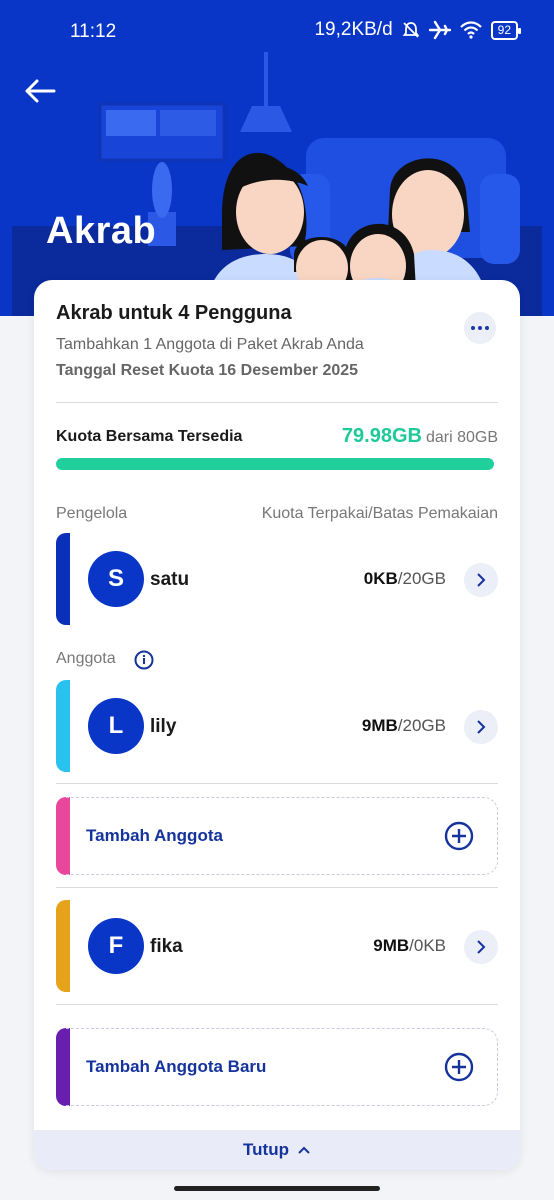 The height and width of the screenshot is (1200, 554). I want to click on network-speed: 19,2KB/d, so click(353, 29).